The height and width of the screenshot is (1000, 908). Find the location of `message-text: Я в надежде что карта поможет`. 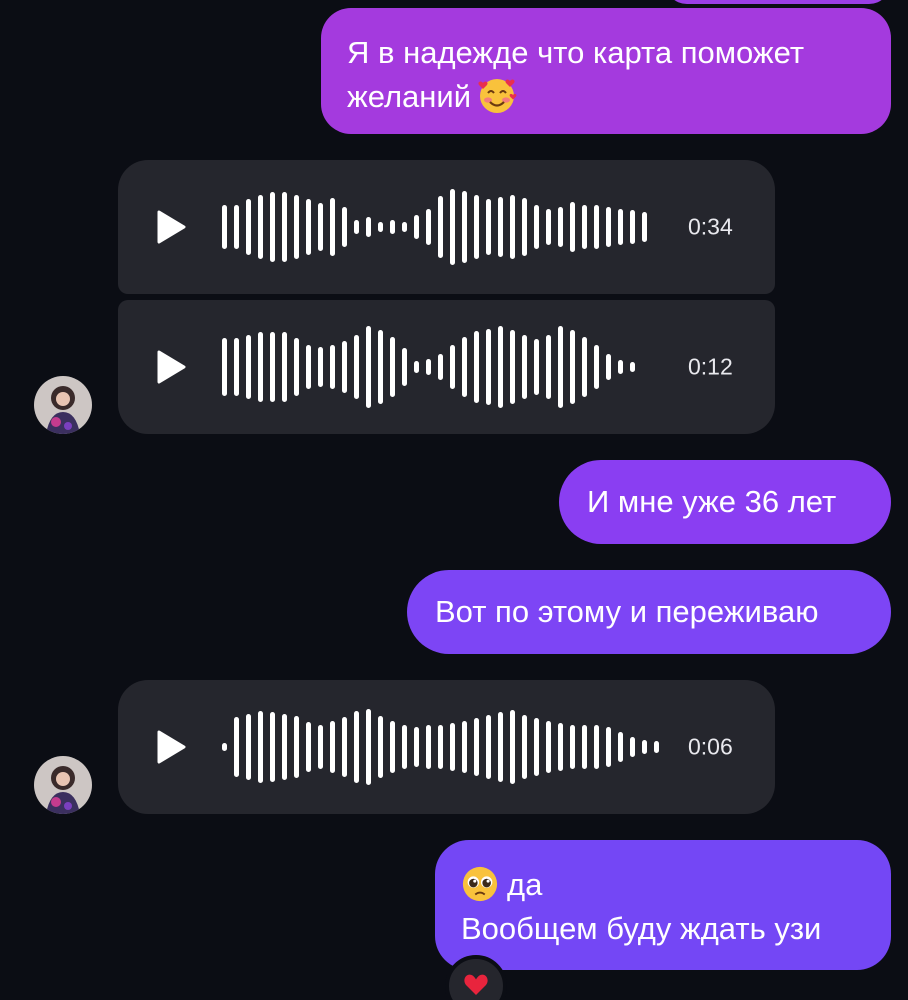

message-text: Я в надежде что карта поможет is located at coordinates (576, 52).